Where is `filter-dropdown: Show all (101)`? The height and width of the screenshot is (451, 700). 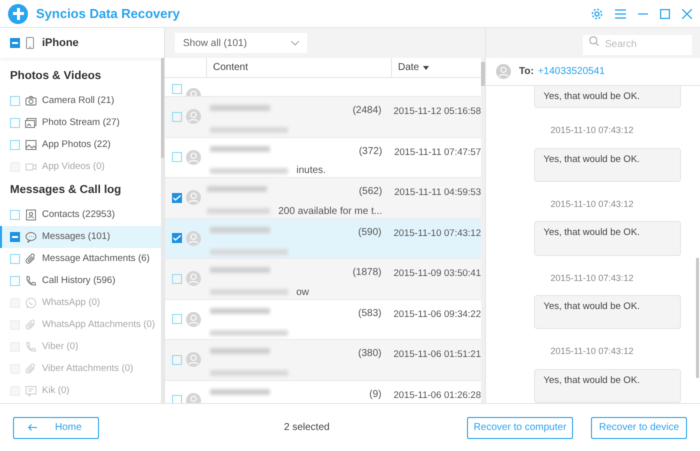
filter-dropdown: Show all (101) is located at coordinates (241, 43).